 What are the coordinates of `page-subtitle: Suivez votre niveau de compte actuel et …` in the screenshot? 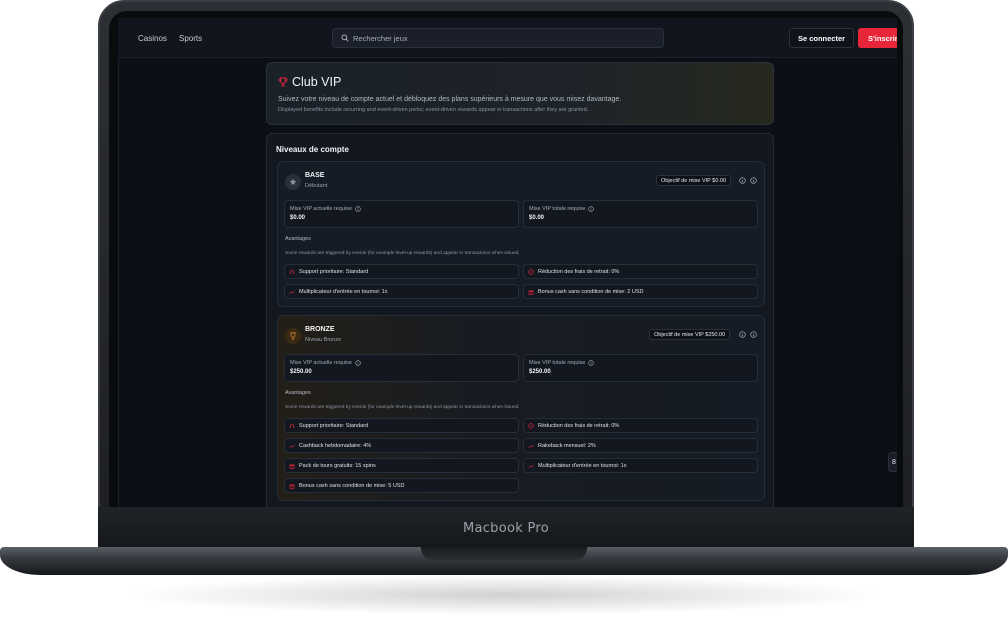 It's located at (450, 99).